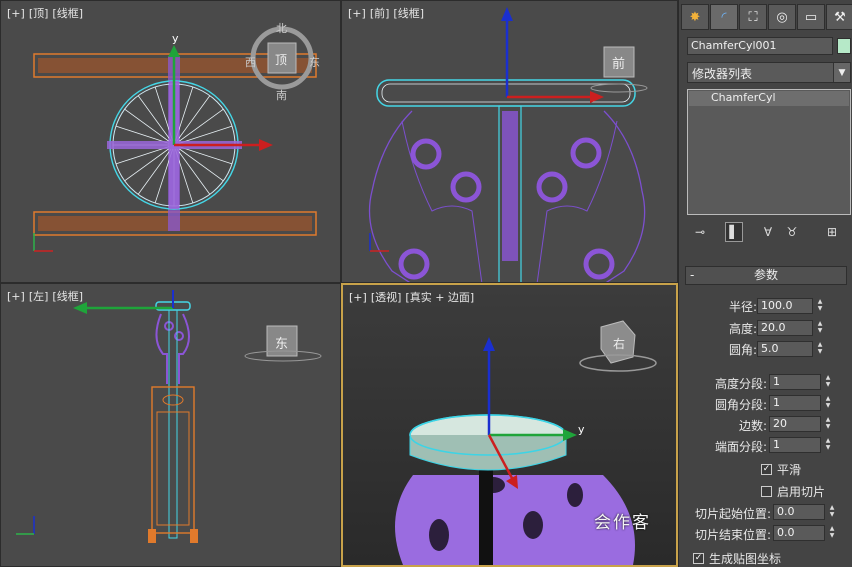 The height and width of the screenshot is (567, 852). What do you see at coordinates (742, 350) in the screenshot?
I see `fillet-label: 圆角:` at bounding box center [742, 350].